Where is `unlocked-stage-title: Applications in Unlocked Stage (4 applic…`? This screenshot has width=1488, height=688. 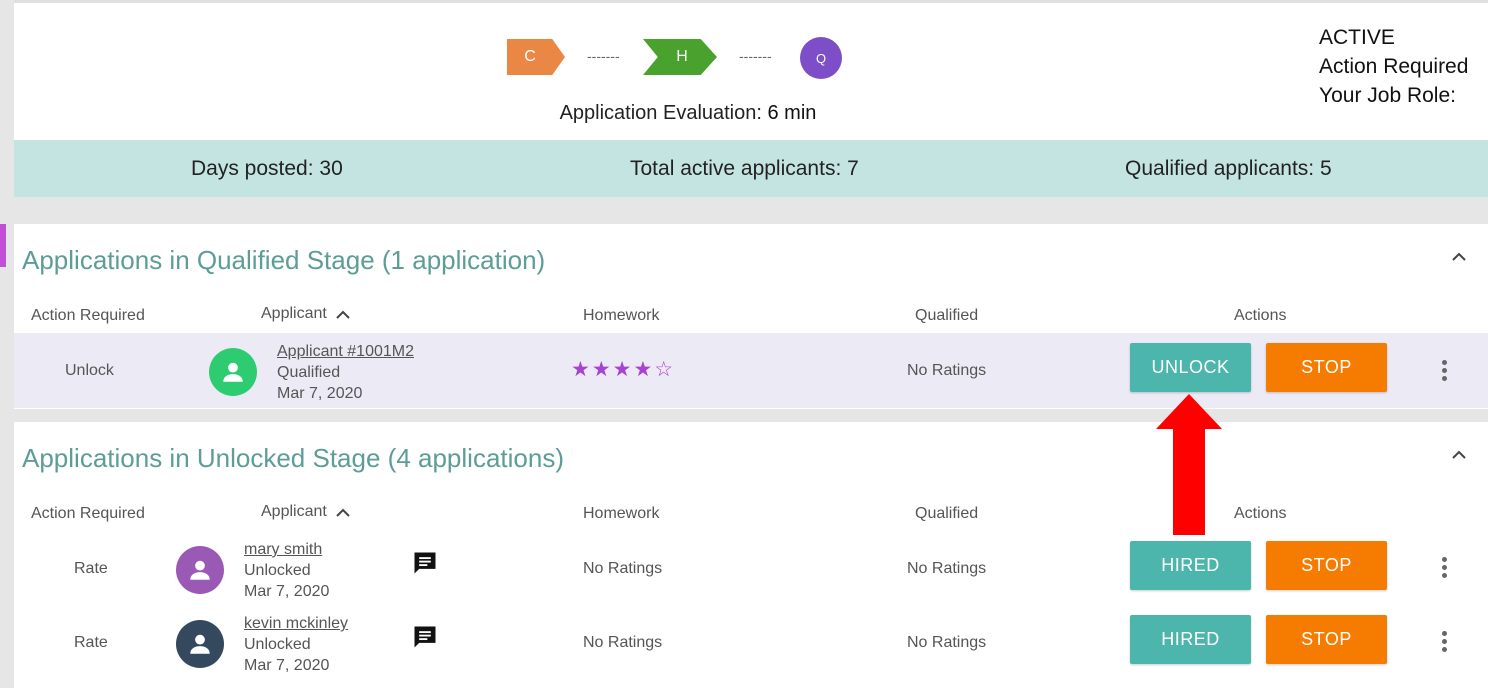 unlocked-stage-title: Applications in Unlocked Stage (4 applic… is located at coordinates (293, 458).